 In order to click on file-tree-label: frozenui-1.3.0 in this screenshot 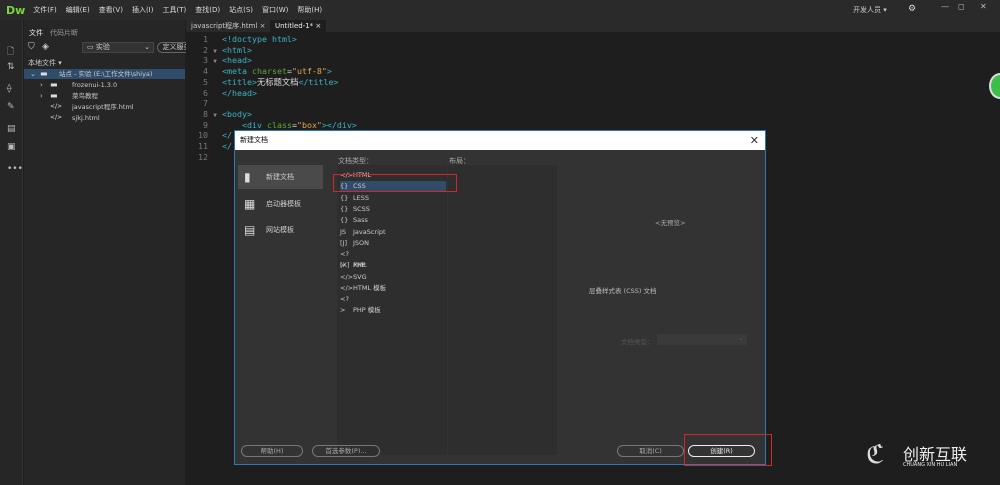, I will do `click(95, 85)`.